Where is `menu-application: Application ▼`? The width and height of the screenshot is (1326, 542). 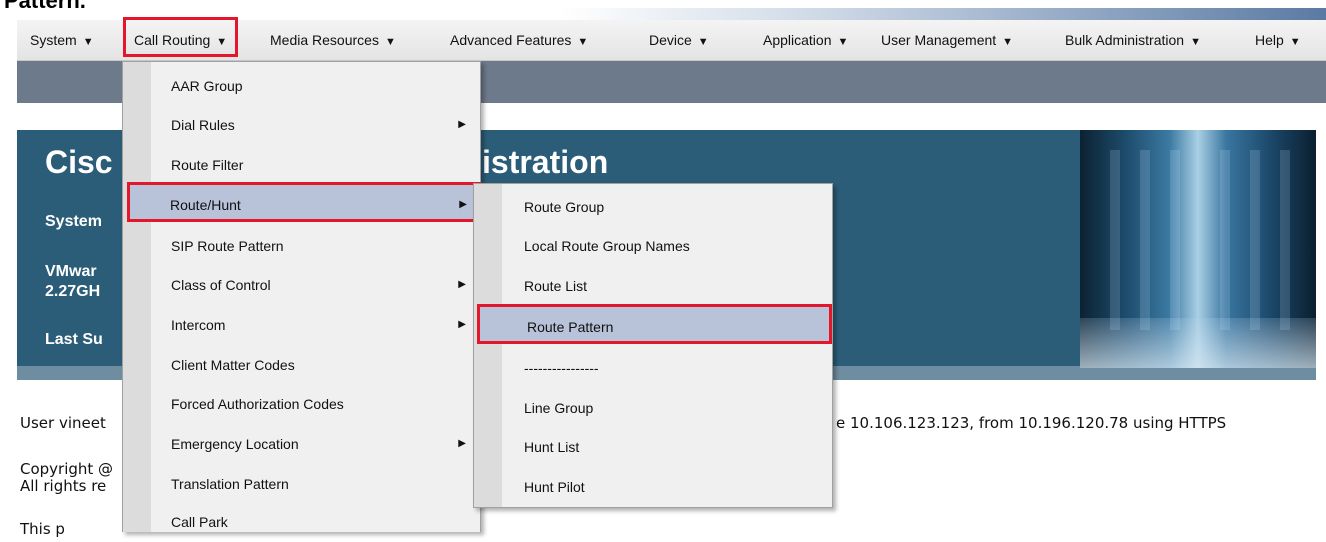
menu-application: Application ▼ is located at coordinates (805, 40).